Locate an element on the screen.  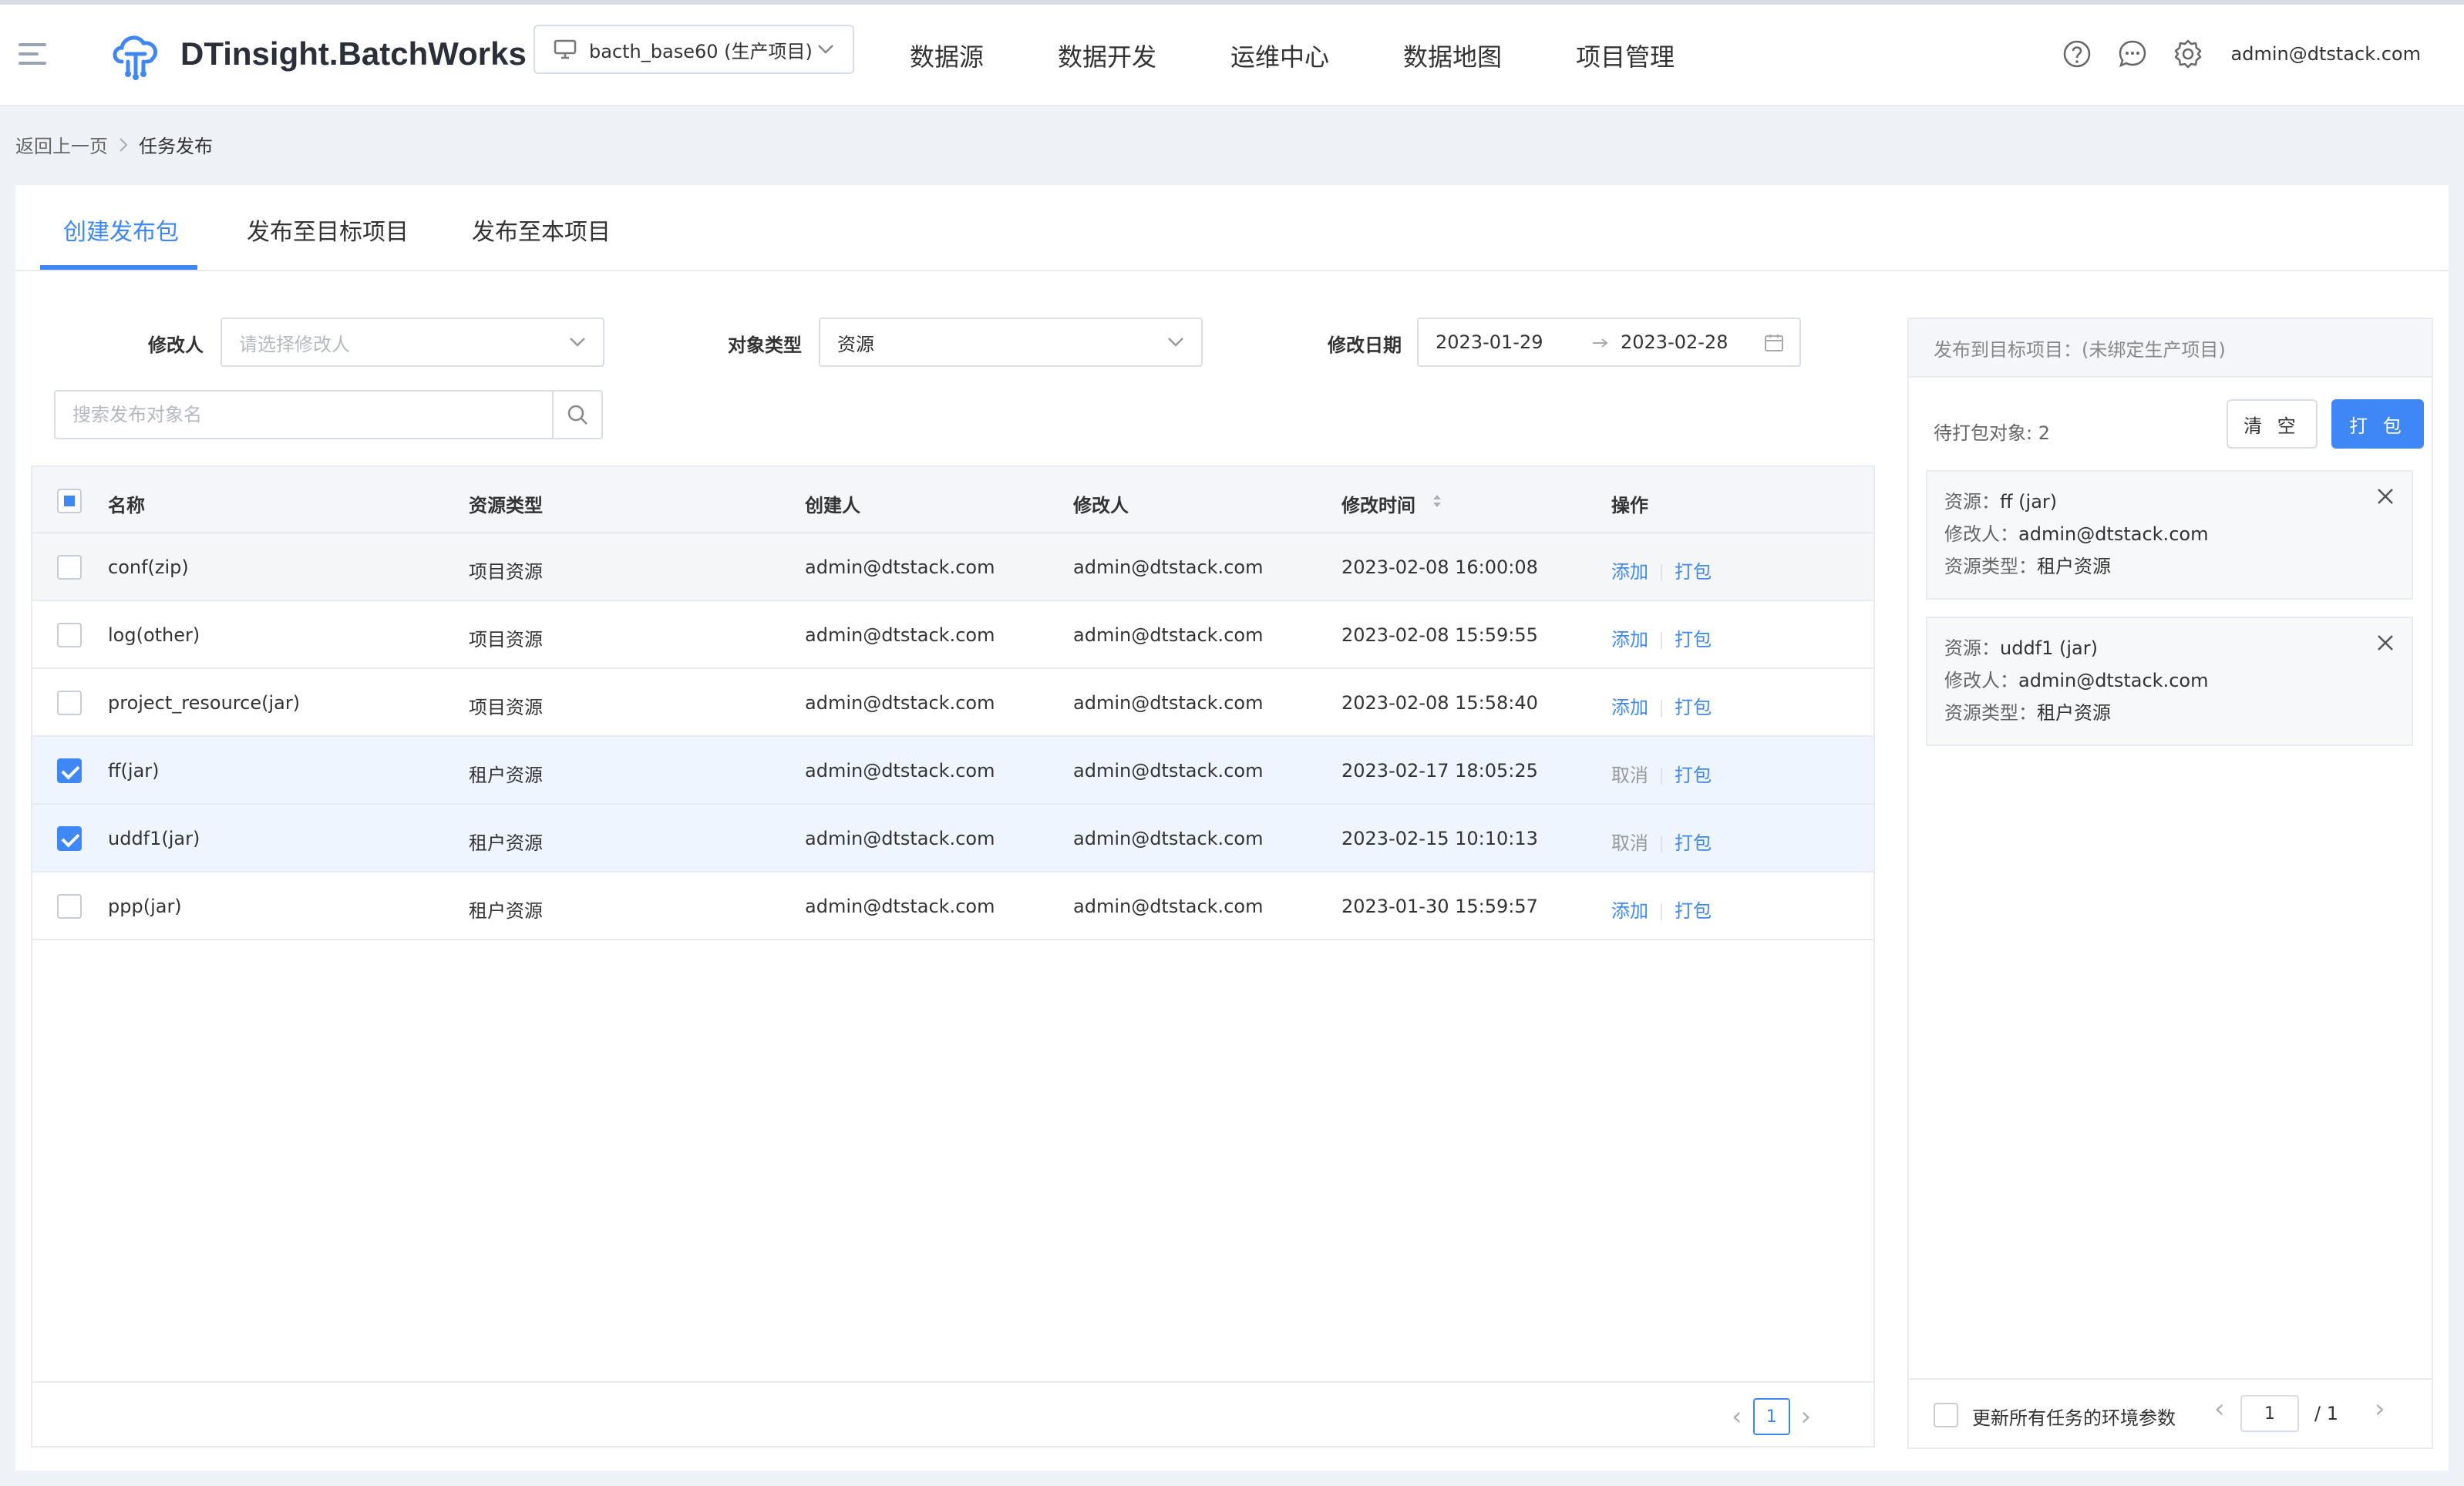
table-pagination: ‹ 1 › is located at coordinates (1771, 1416).